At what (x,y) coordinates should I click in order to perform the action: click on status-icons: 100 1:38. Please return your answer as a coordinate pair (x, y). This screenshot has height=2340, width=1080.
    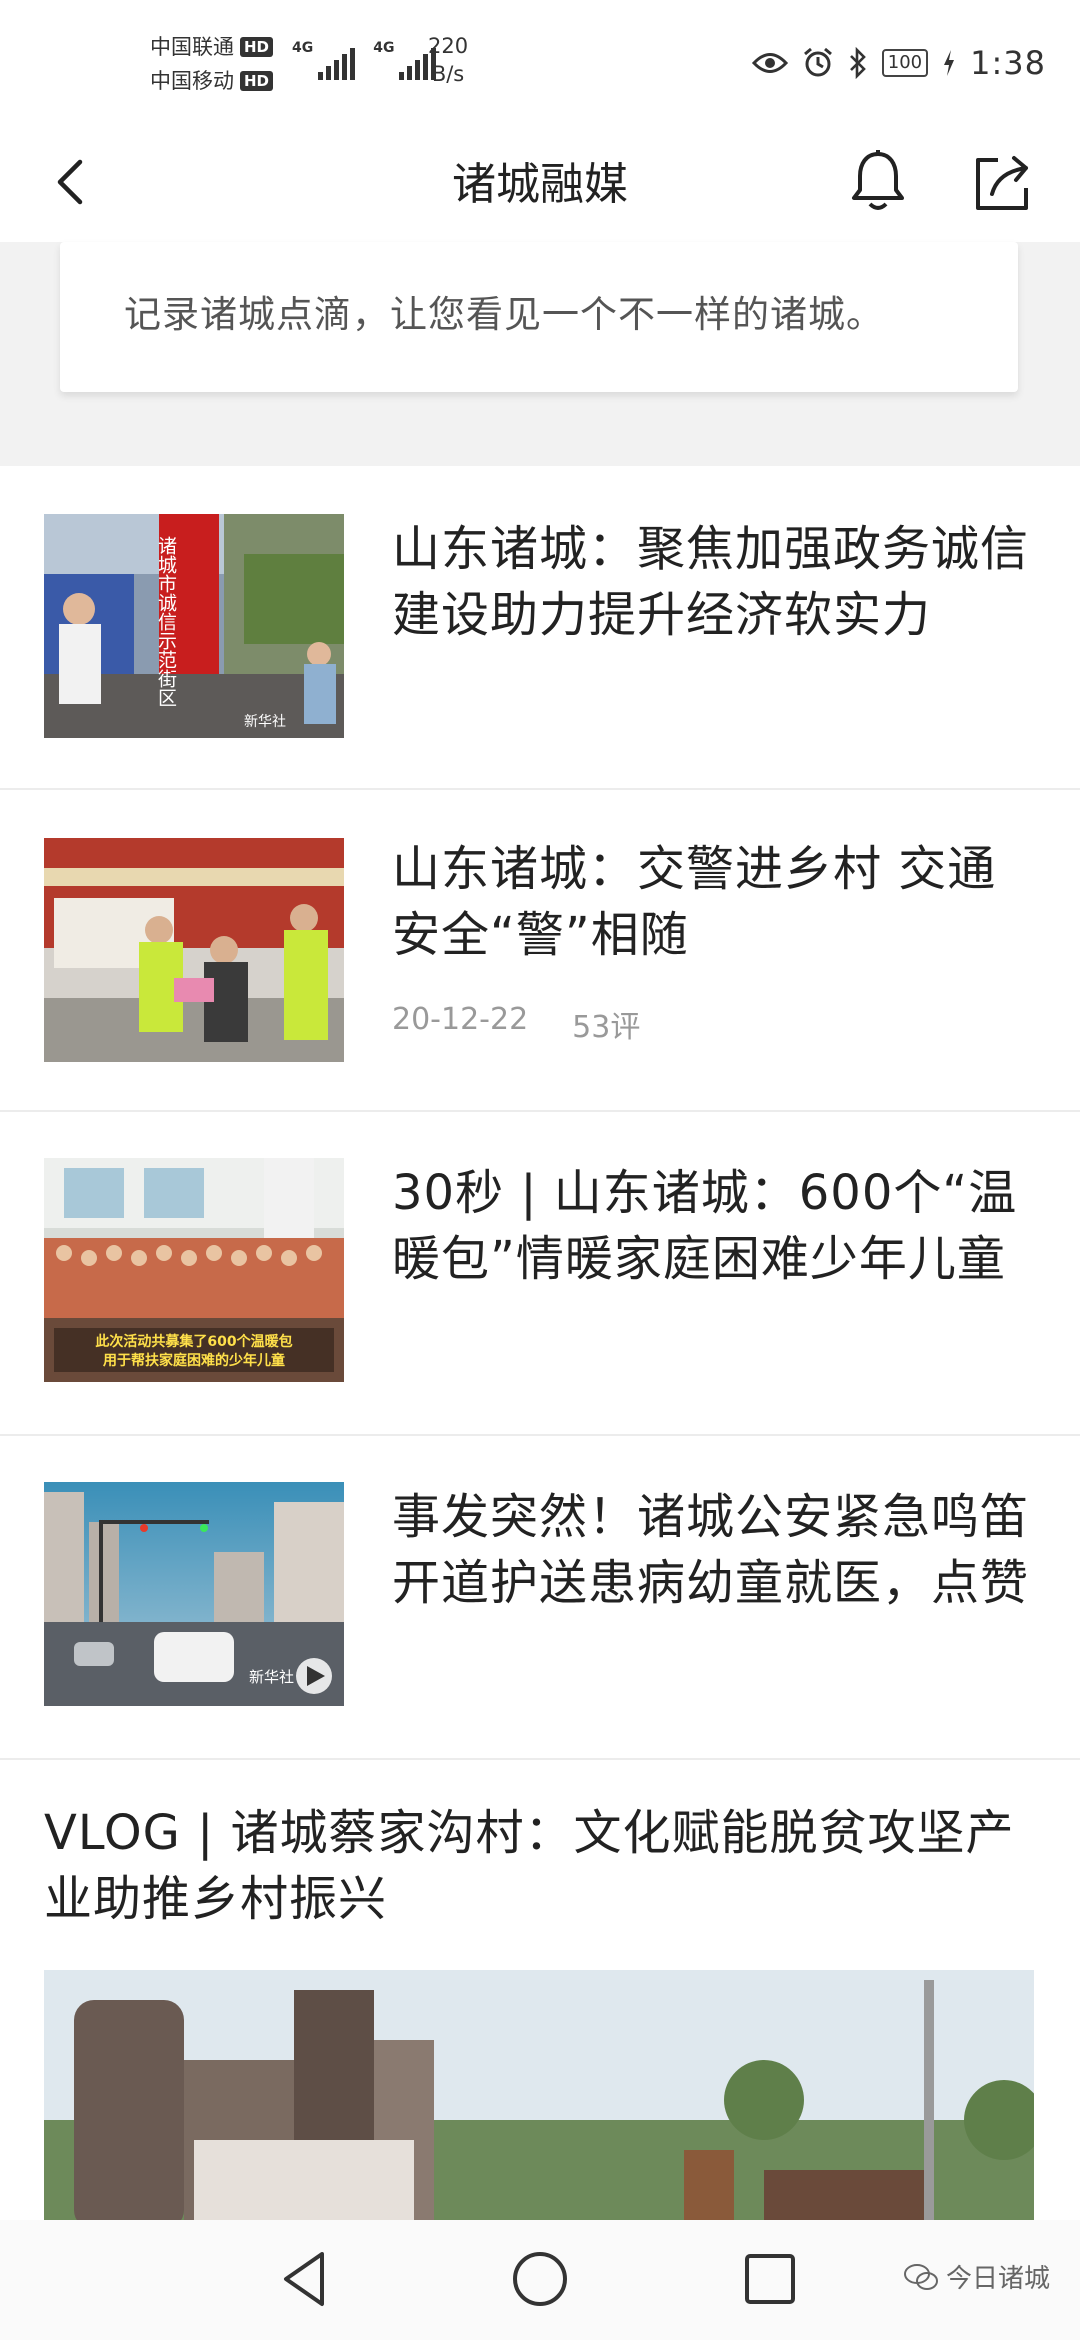
    Looking at the image, I should click on (898, 63).